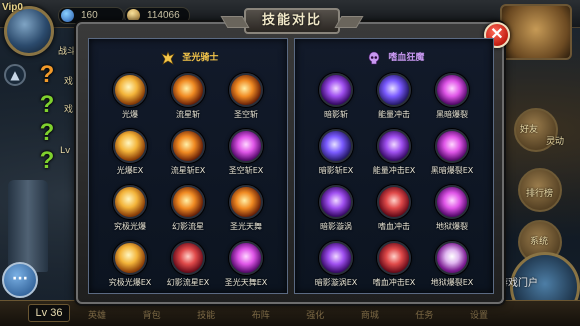  I want to click on class-name: 圣光骑士, so click(200, 58).